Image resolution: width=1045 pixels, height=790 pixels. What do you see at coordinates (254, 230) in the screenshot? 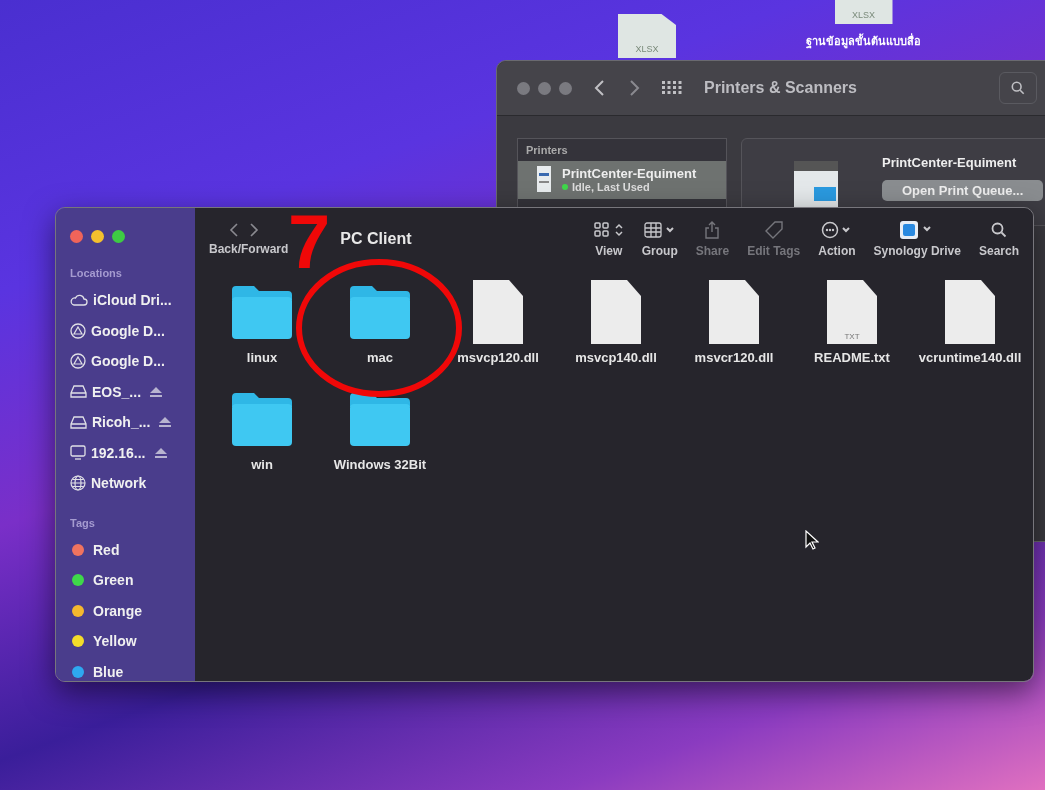
I see `forward-button` at bounding box center [254, 230].